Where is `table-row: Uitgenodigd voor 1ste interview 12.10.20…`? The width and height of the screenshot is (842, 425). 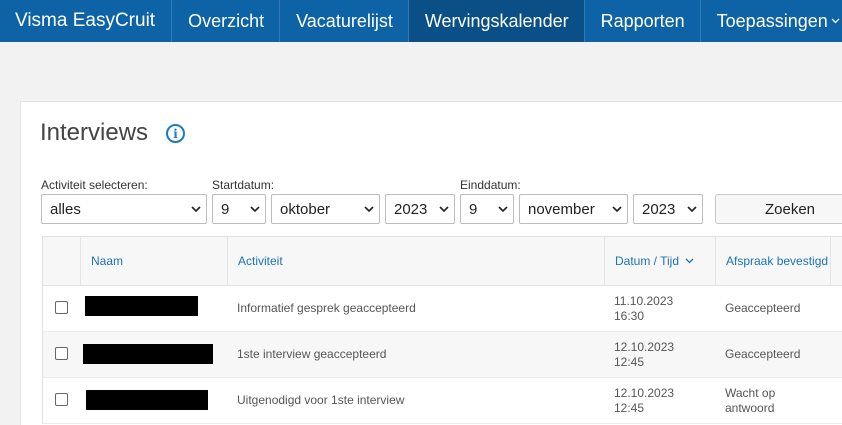
table-row: Uitgenodigd voor 1ste interview 12.10.20… is located at coordinates (442, 401).